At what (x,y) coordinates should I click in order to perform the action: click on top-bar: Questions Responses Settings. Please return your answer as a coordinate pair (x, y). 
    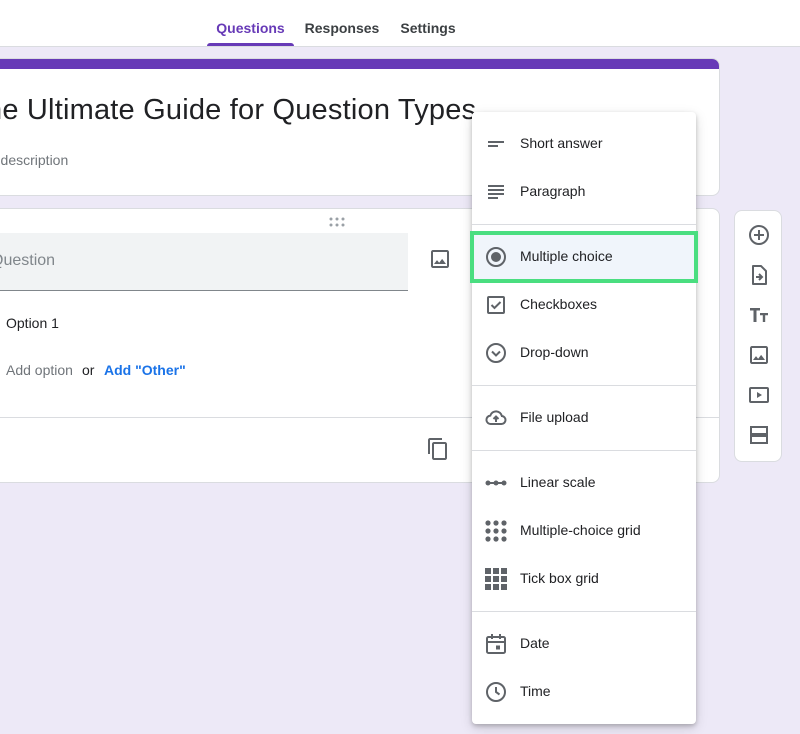
    Looking at the image, I should click on (400, 23).